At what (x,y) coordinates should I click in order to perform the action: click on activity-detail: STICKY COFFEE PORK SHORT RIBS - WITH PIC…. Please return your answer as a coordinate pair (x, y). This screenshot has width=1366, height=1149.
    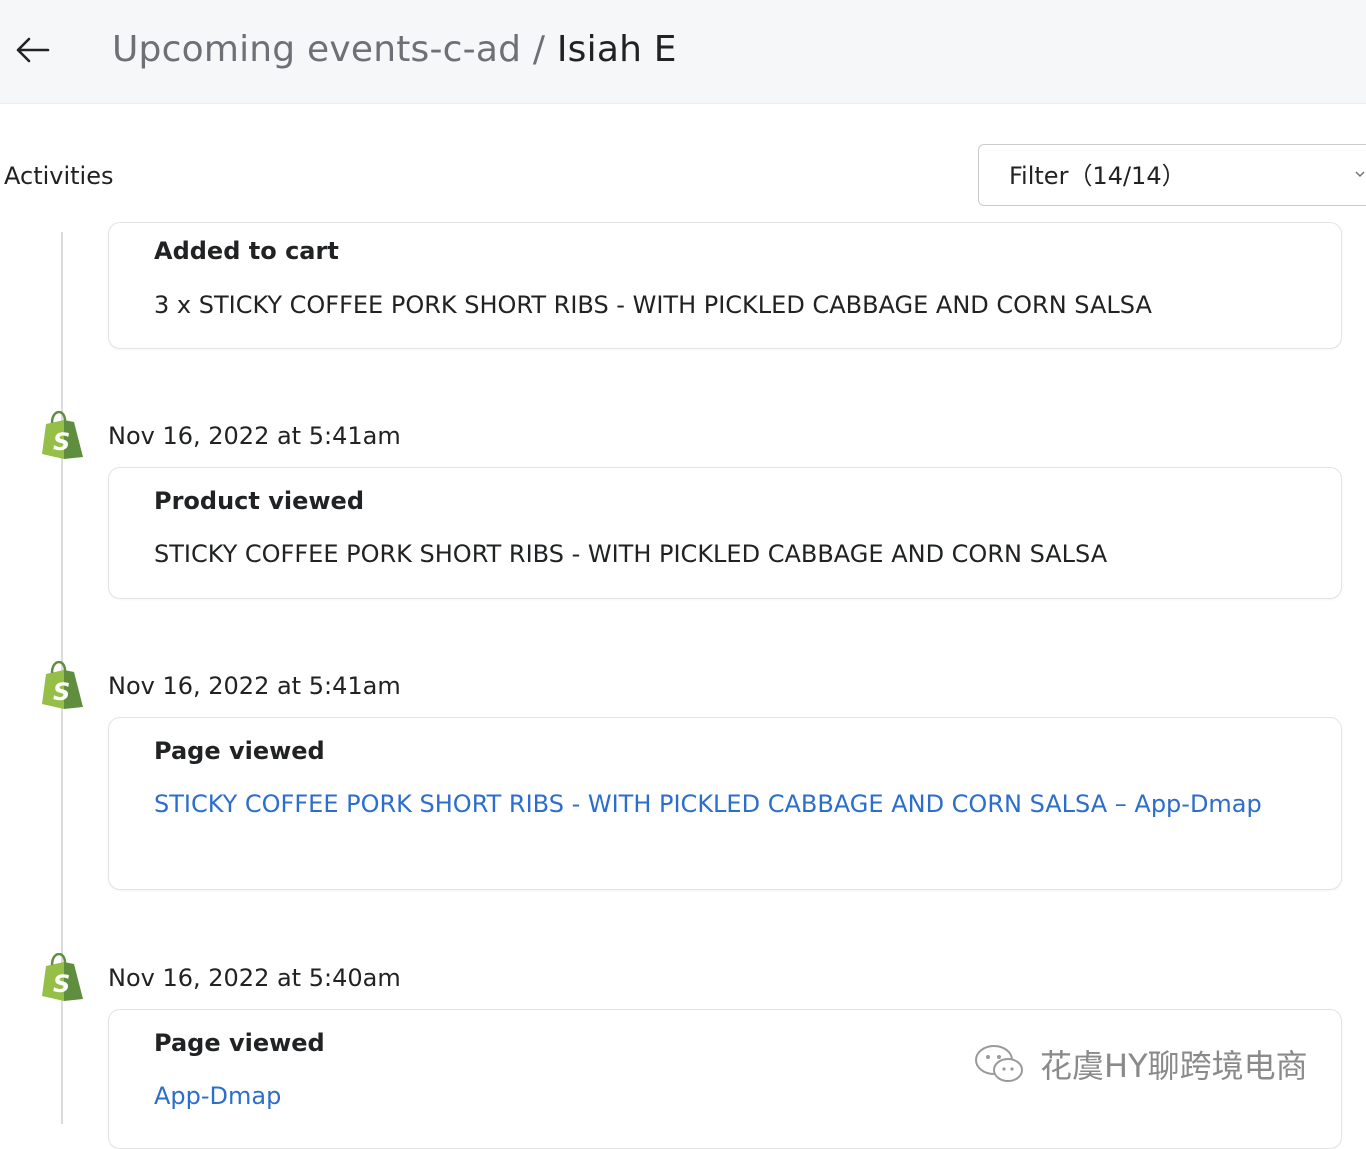
    Looking at the image, I should click on (631, 554).